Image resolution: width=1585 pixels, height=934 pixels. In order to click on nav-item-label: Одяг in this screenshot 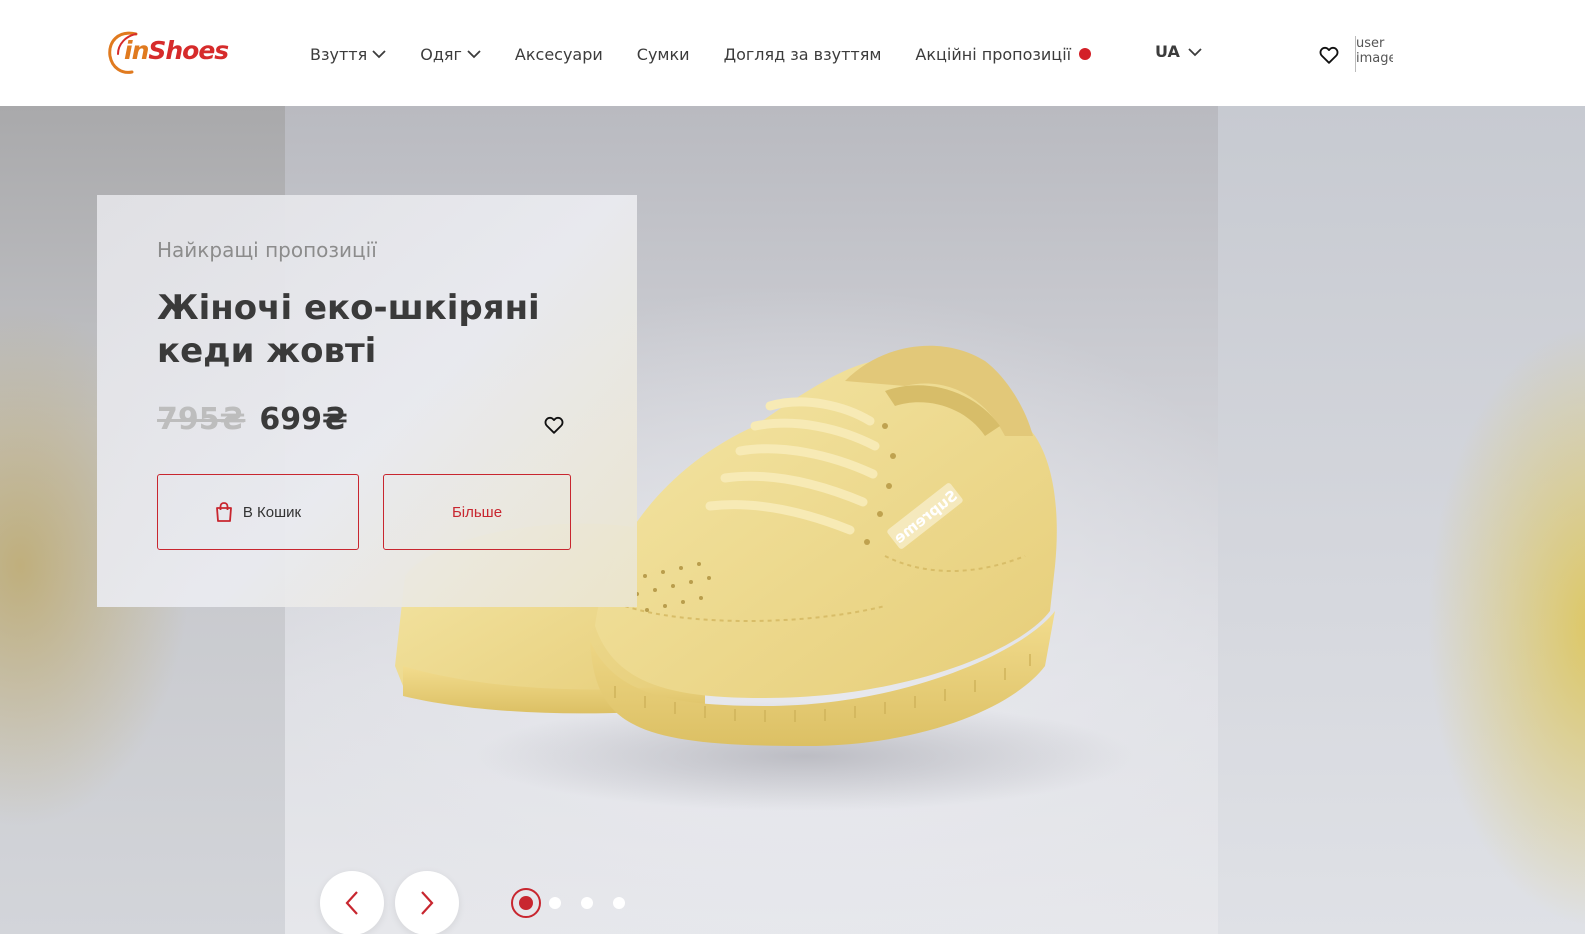, I will do `click(441, 54)`.